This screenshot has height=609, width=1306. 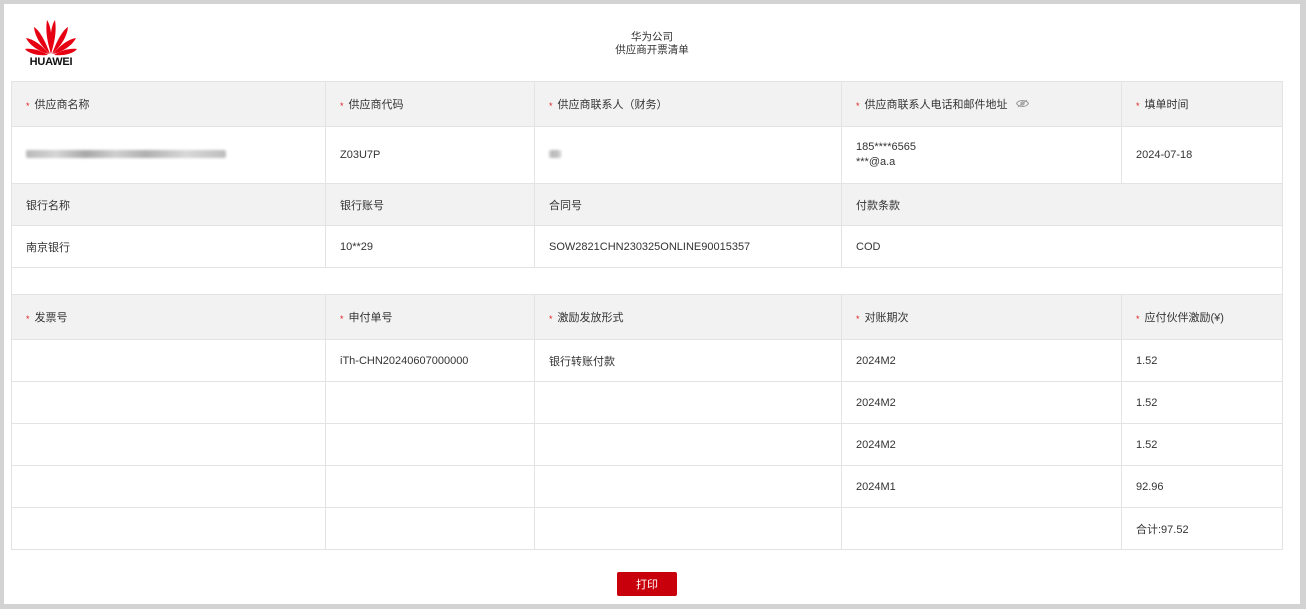 What do you see at coordinates (1202, 104) in the screenshot?
I see `header-fill-date: * 填单时间` at bounding box center [1202, 104].